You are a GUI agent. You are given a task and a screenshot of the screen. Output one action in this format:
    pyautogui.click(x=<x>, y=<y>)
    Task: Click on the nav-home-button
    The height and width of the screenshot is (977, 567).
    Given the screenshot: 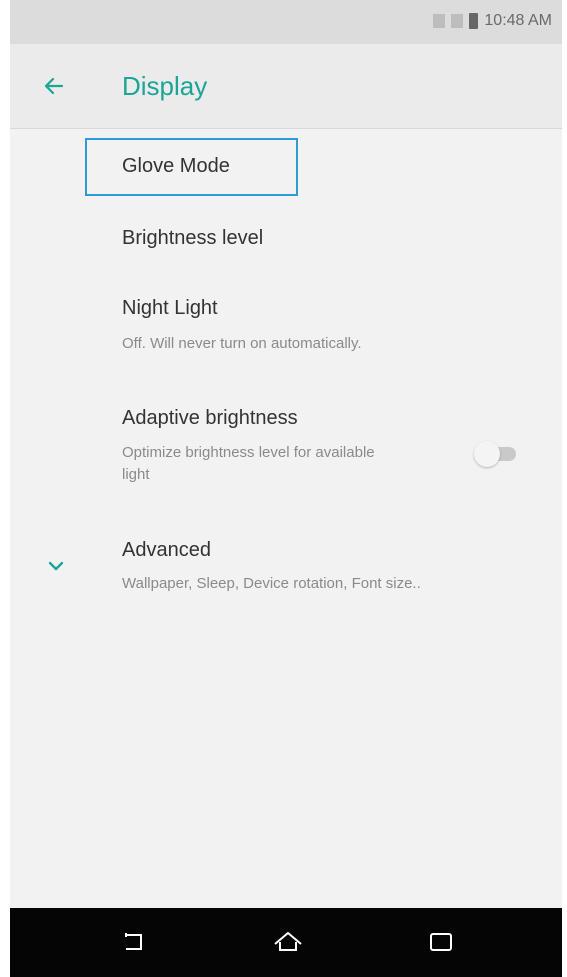 What is the action you would take?
    pyautogui.click(x=288, y=942)
    